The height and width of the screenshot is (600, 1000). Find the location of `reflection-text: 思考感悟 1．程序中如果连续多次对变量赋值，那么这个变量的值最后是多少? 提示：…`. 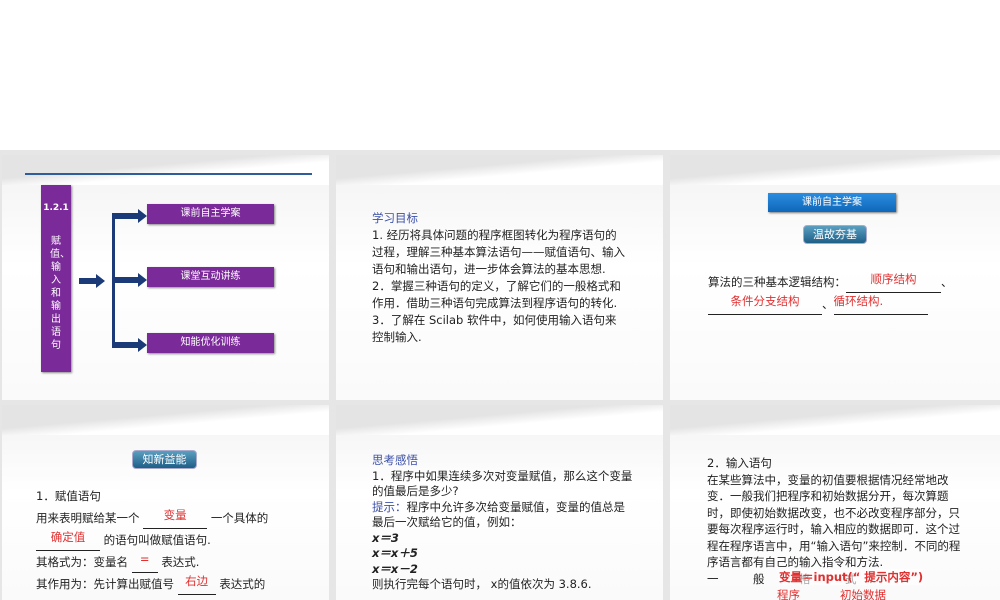

reflection-text: 思考感悟 1．程序中如果连续多次对变量赋值，那么这个变量的值最后是多少? 提示：… is located at coordinates (502, 522).